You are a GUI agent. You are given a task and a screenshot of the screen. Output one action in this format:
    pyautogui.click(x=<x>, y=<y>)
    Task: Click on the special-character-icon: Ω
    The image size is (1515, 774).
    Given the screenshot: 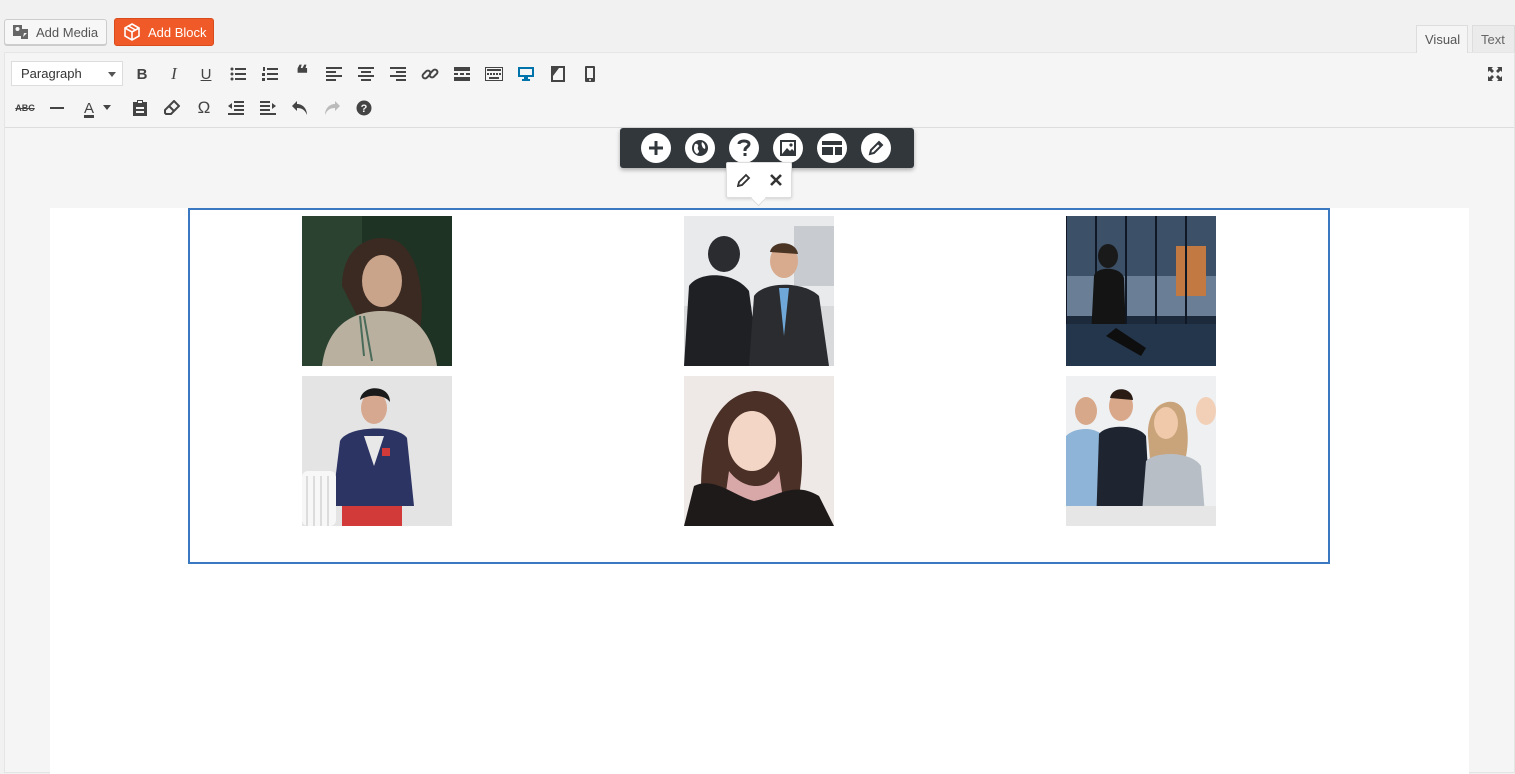 What is the action you would take?
    pyautogui.click(x=204, y=108)
    